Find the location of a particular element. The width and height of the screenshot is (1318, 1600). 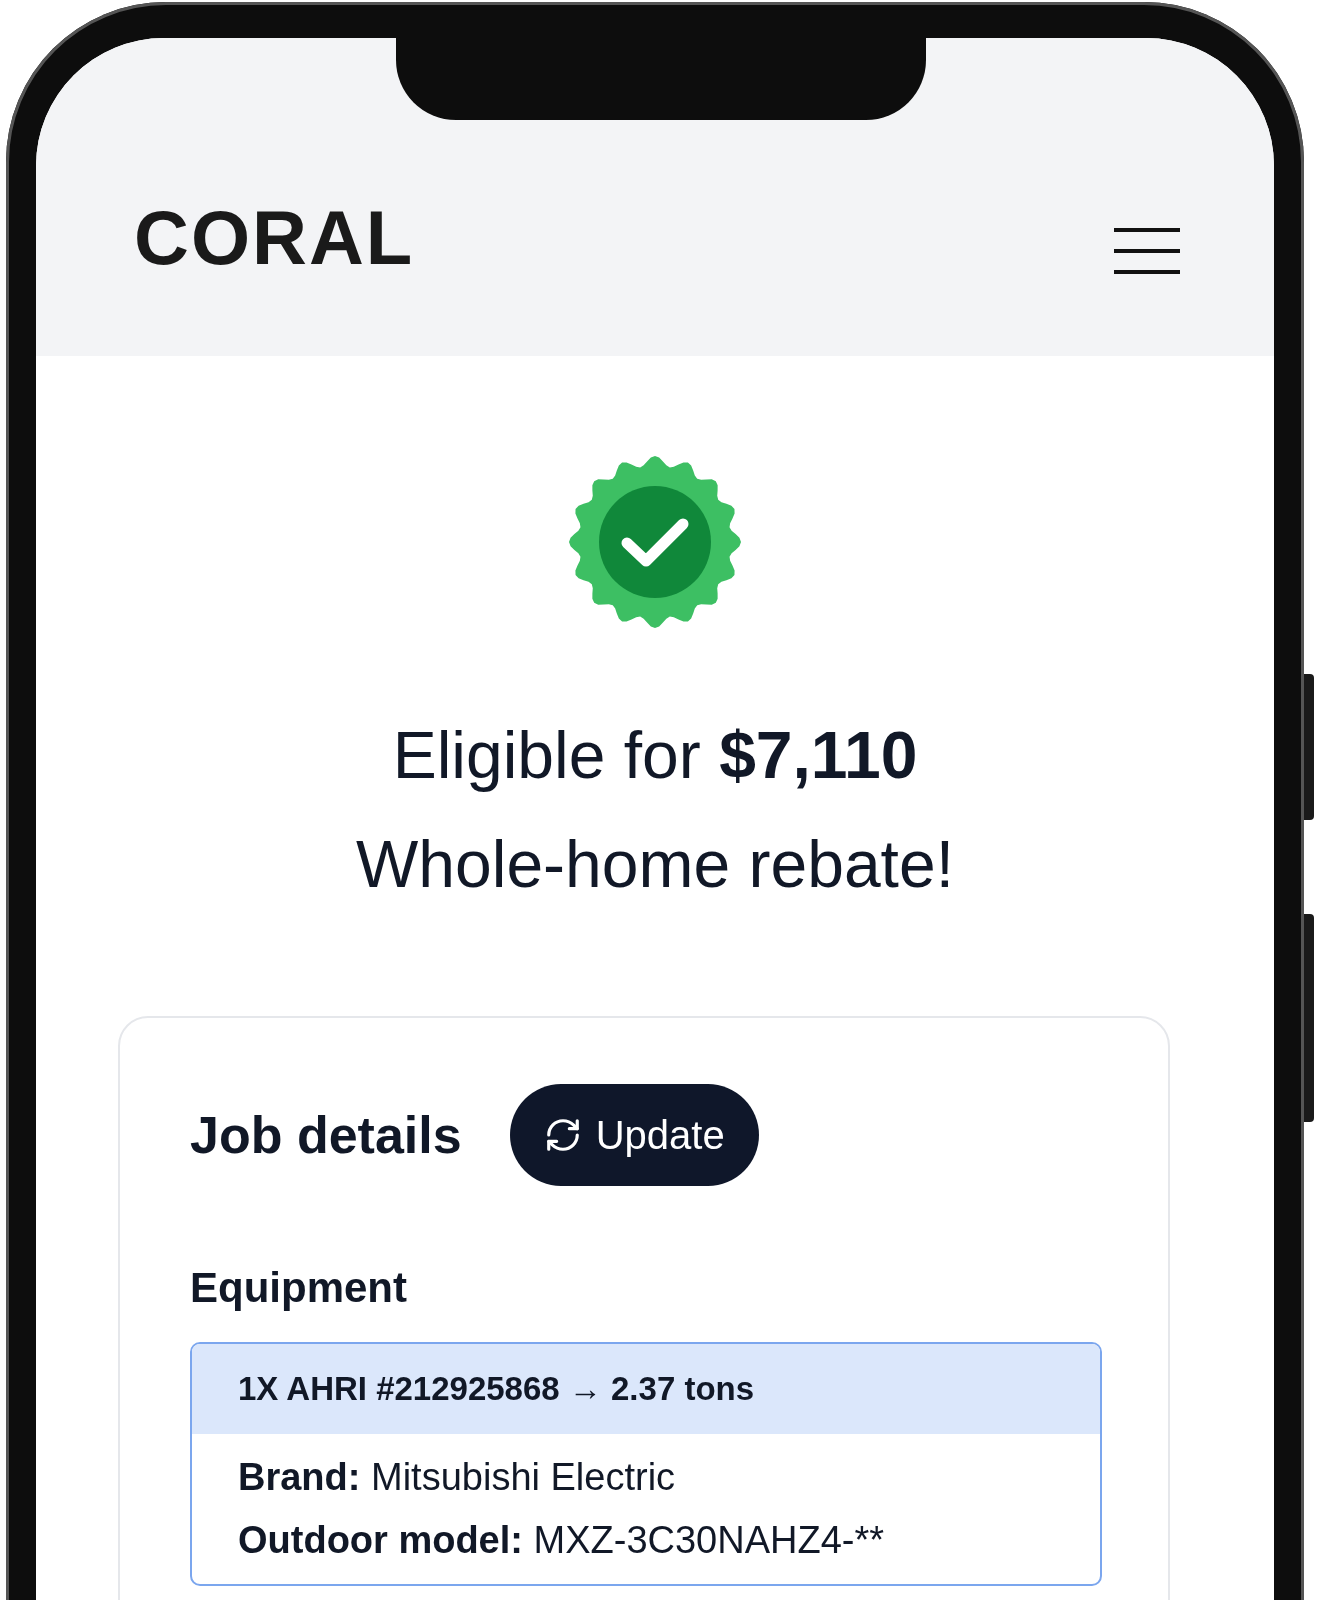

eligibility-amount: Eligible for $7,110 is located at coordinates (655, 755).